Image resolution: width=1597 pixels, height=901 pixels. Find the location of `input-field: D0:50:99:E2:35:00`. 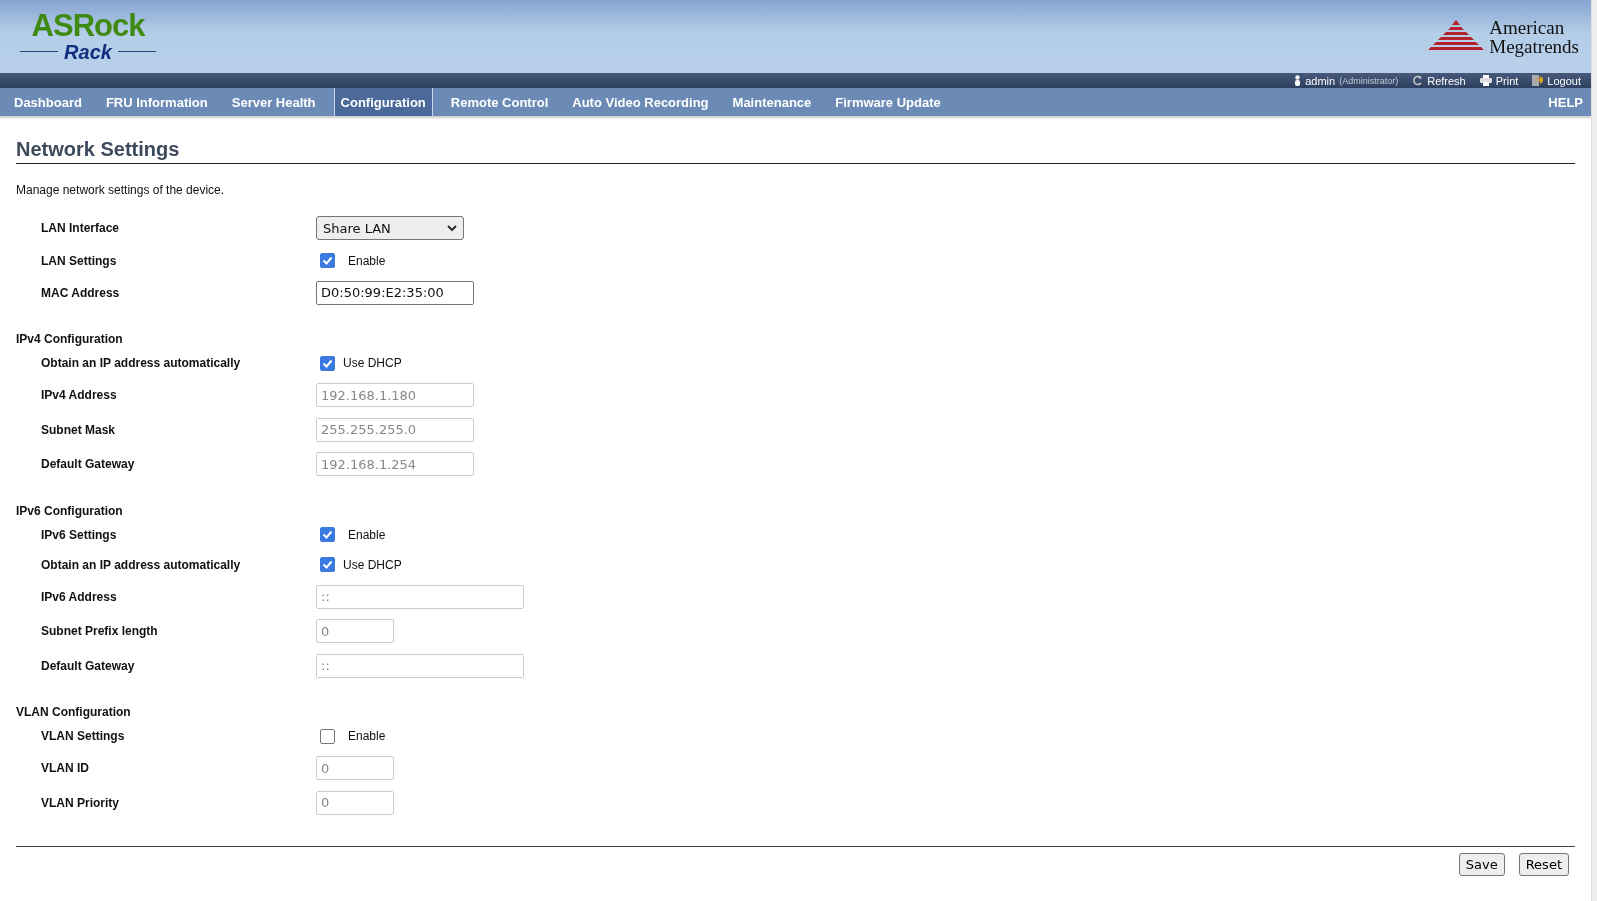

input-field: D0:50:99:E2:35:00 is located at coordinates (395, 292).